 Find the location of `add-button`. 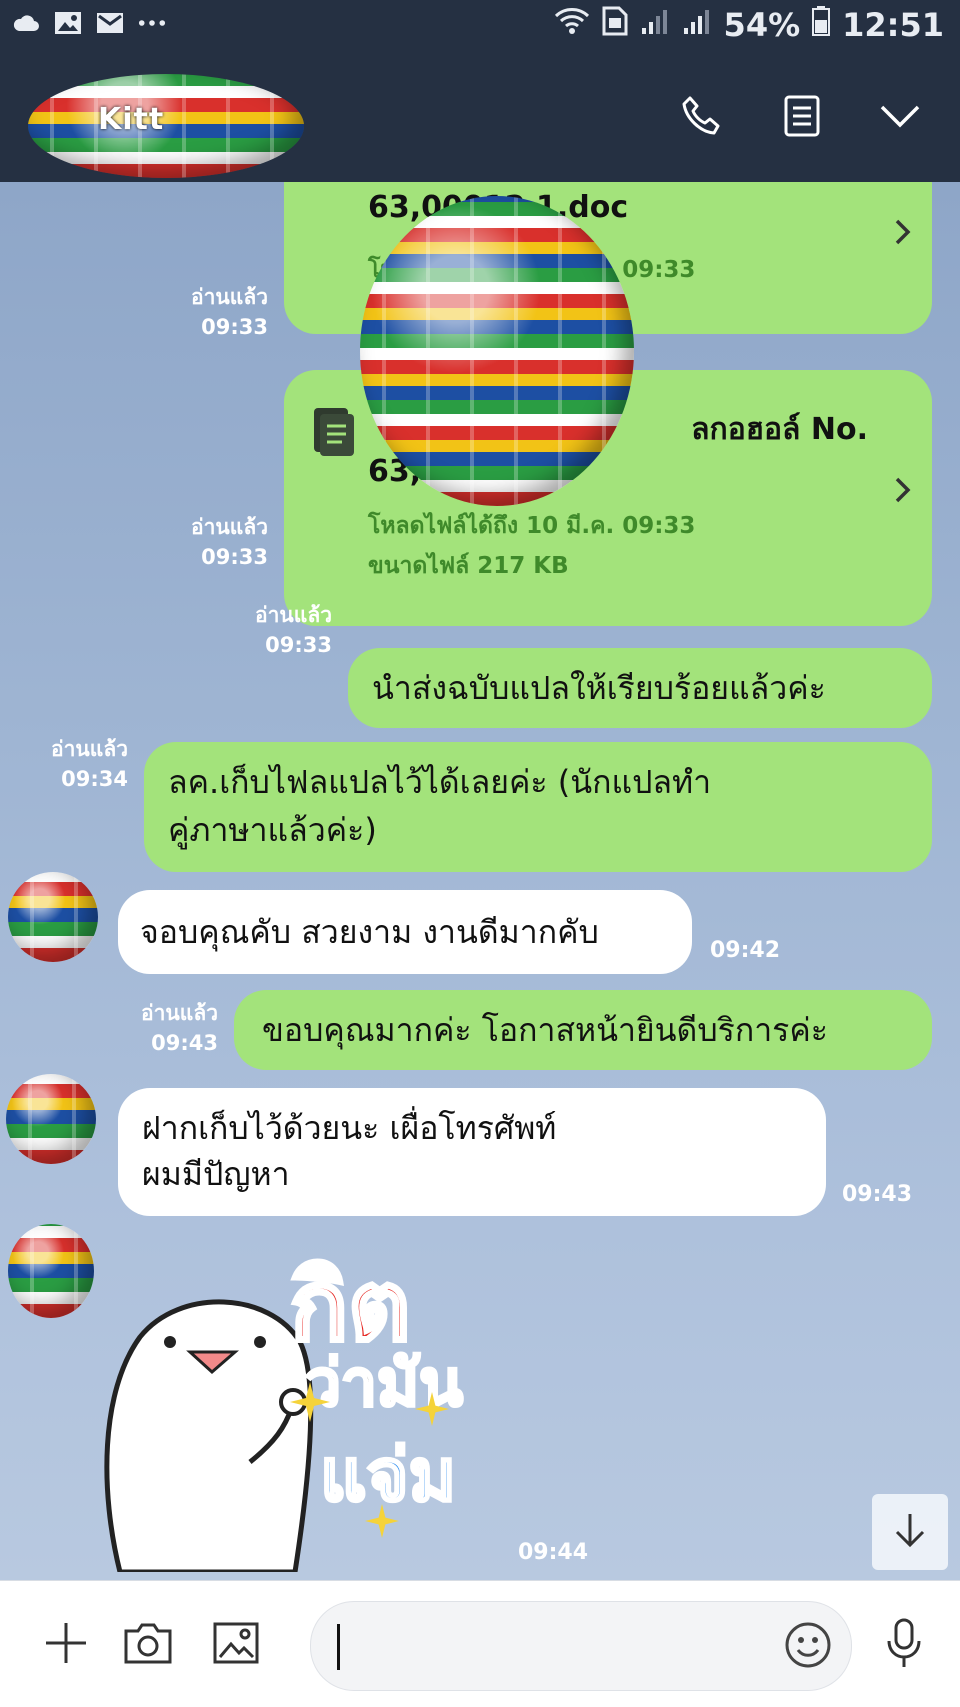

add-button is located at coordinates (66, 1645).